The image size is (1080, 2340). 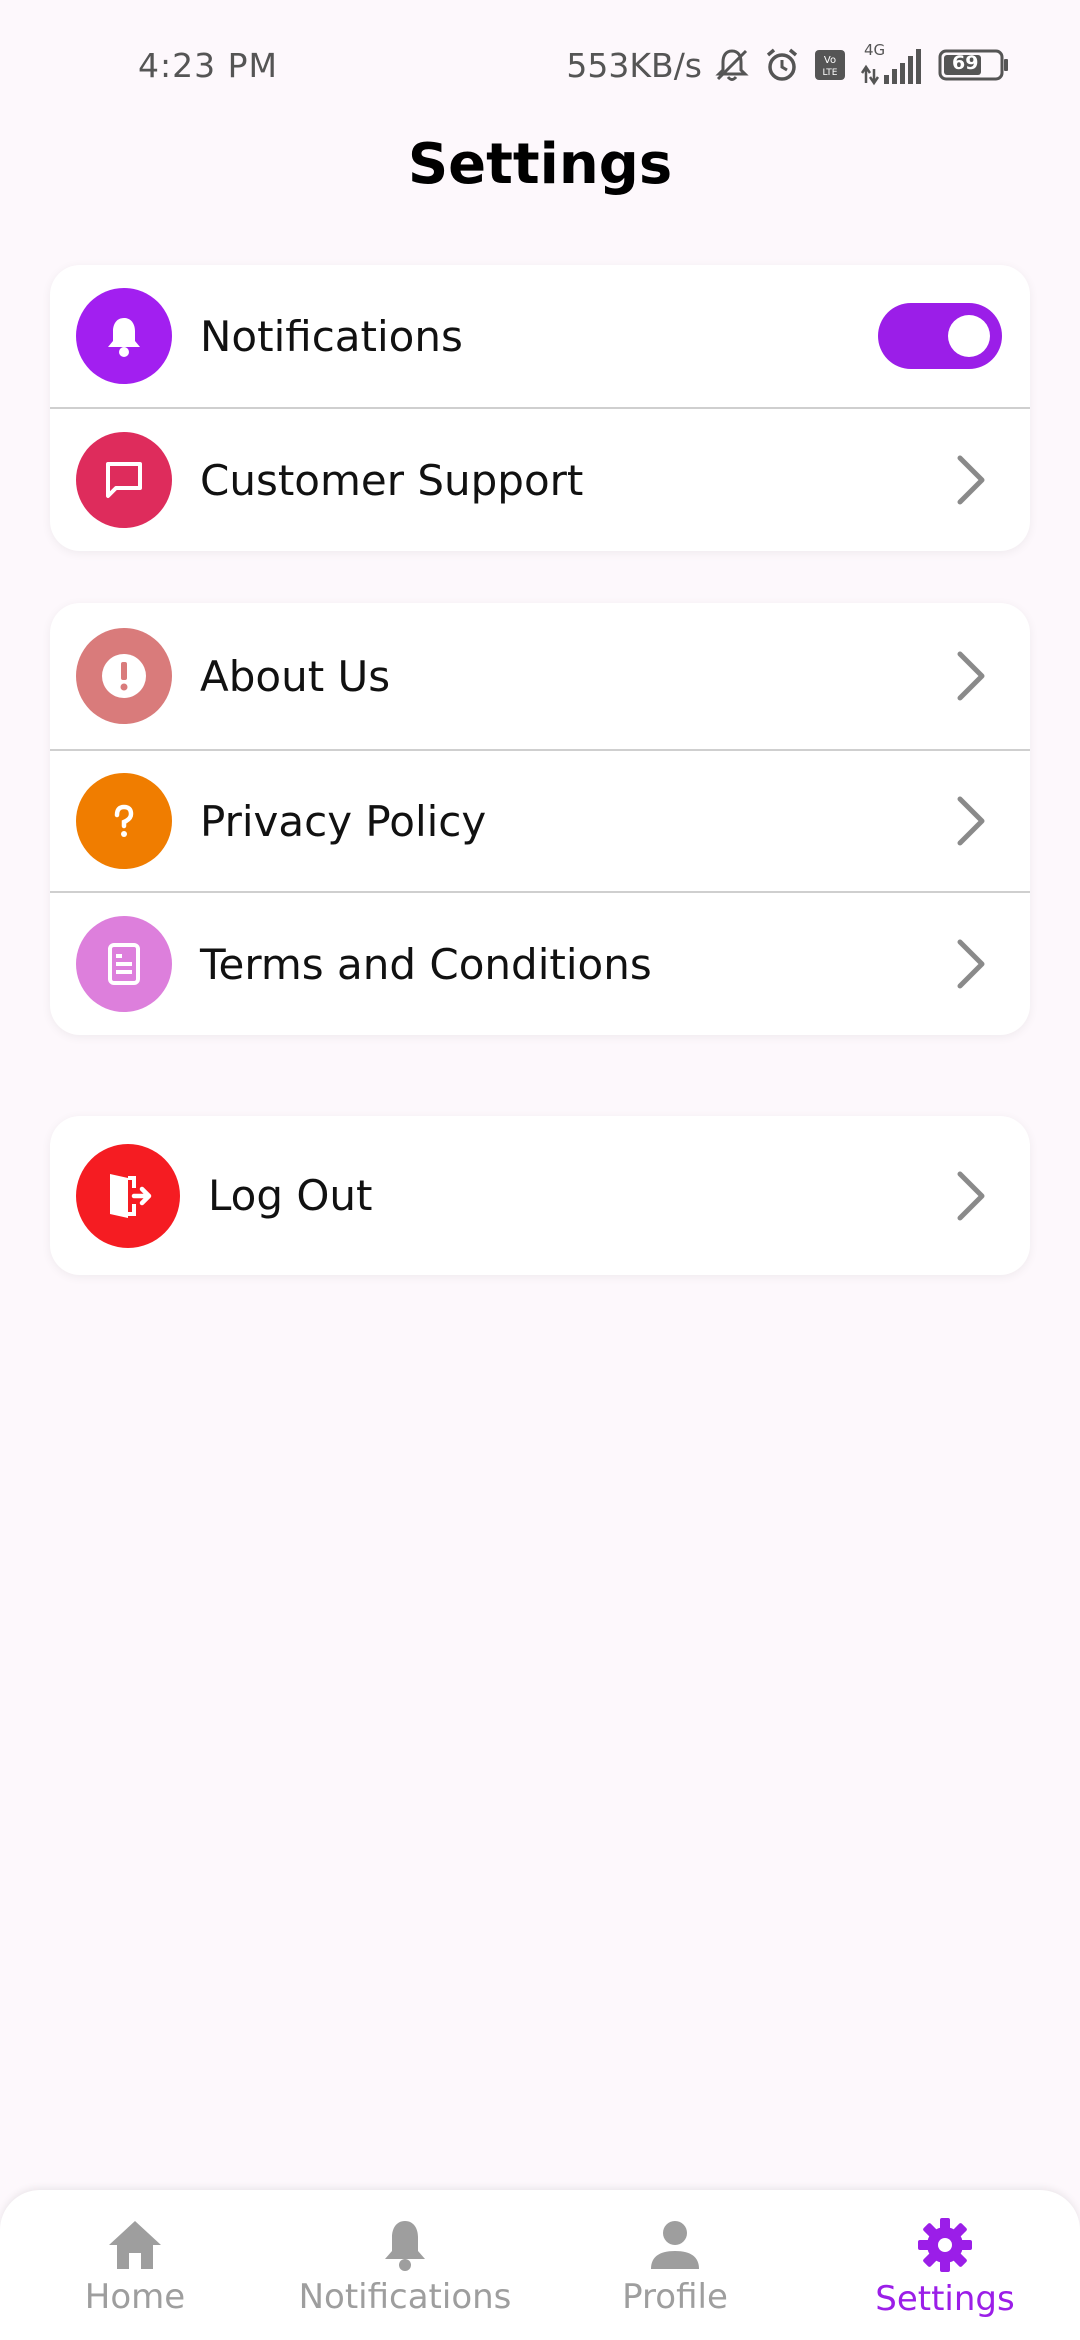 What do you see at coordinates (540, 164) in the screenshot?
I see `page-title: Settings` at bounding box center [540, 164].